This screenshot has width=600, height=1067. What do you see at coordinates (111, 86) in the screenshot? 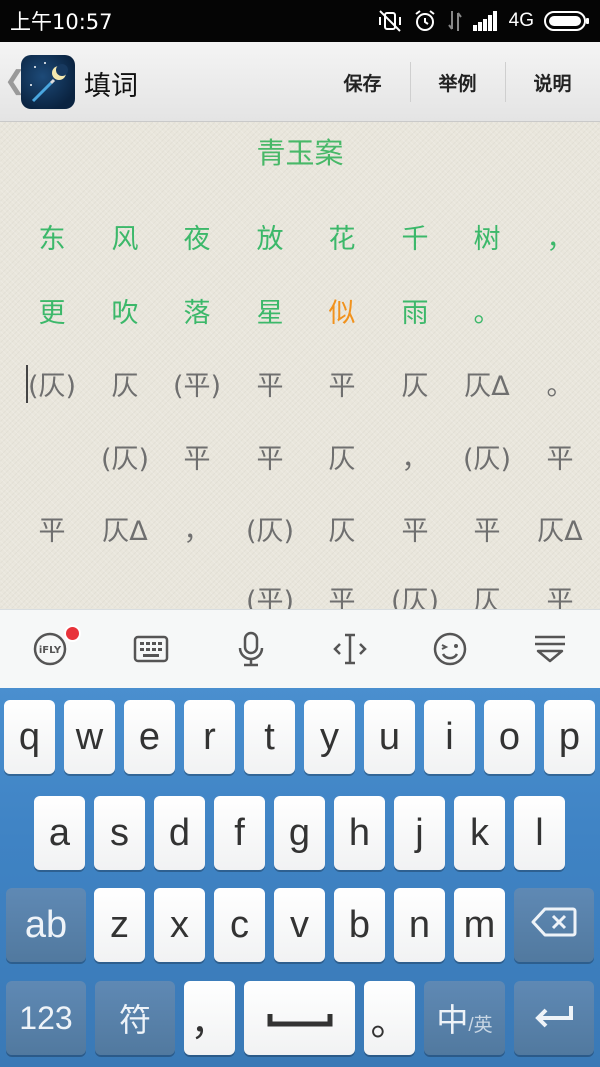
I see `app-title: 填词` at bounding box center [111, 86].